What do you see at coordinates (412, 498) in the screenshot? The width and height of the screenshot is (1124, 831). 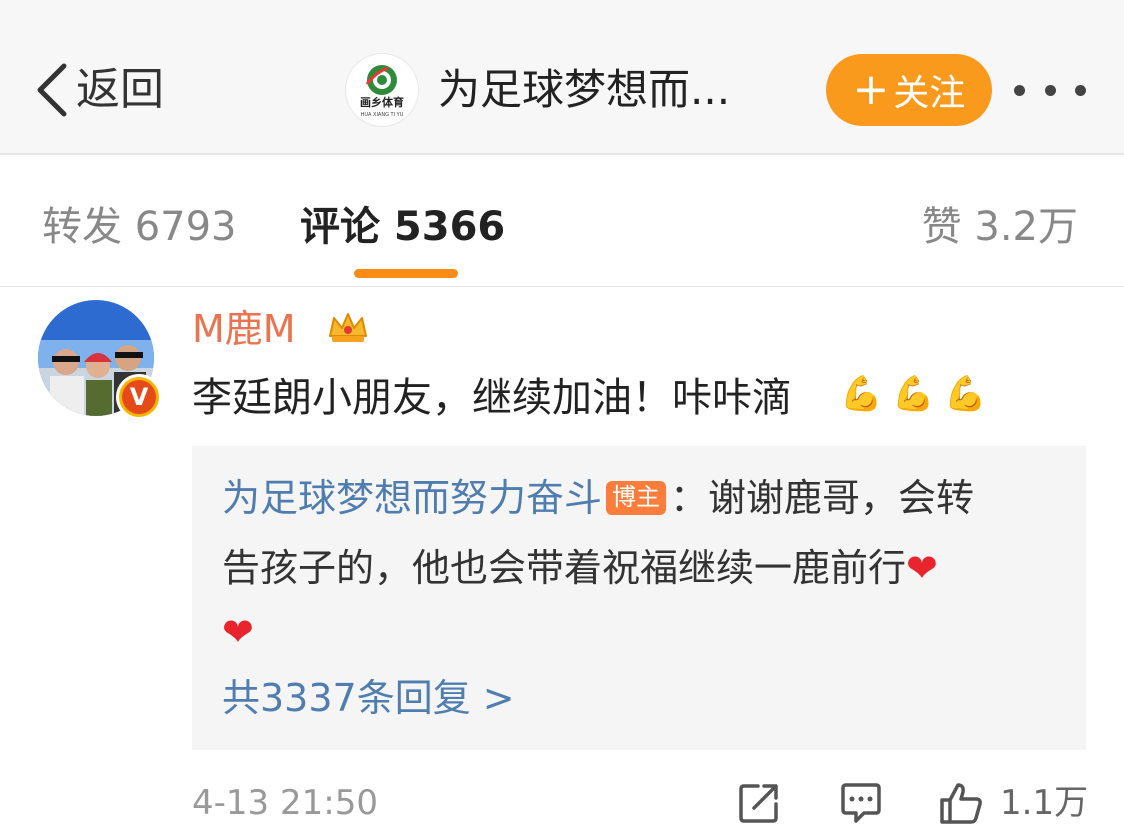 I see `reply-author: 为足球梦想而努力奋斗` at bounding box center [412, 498].